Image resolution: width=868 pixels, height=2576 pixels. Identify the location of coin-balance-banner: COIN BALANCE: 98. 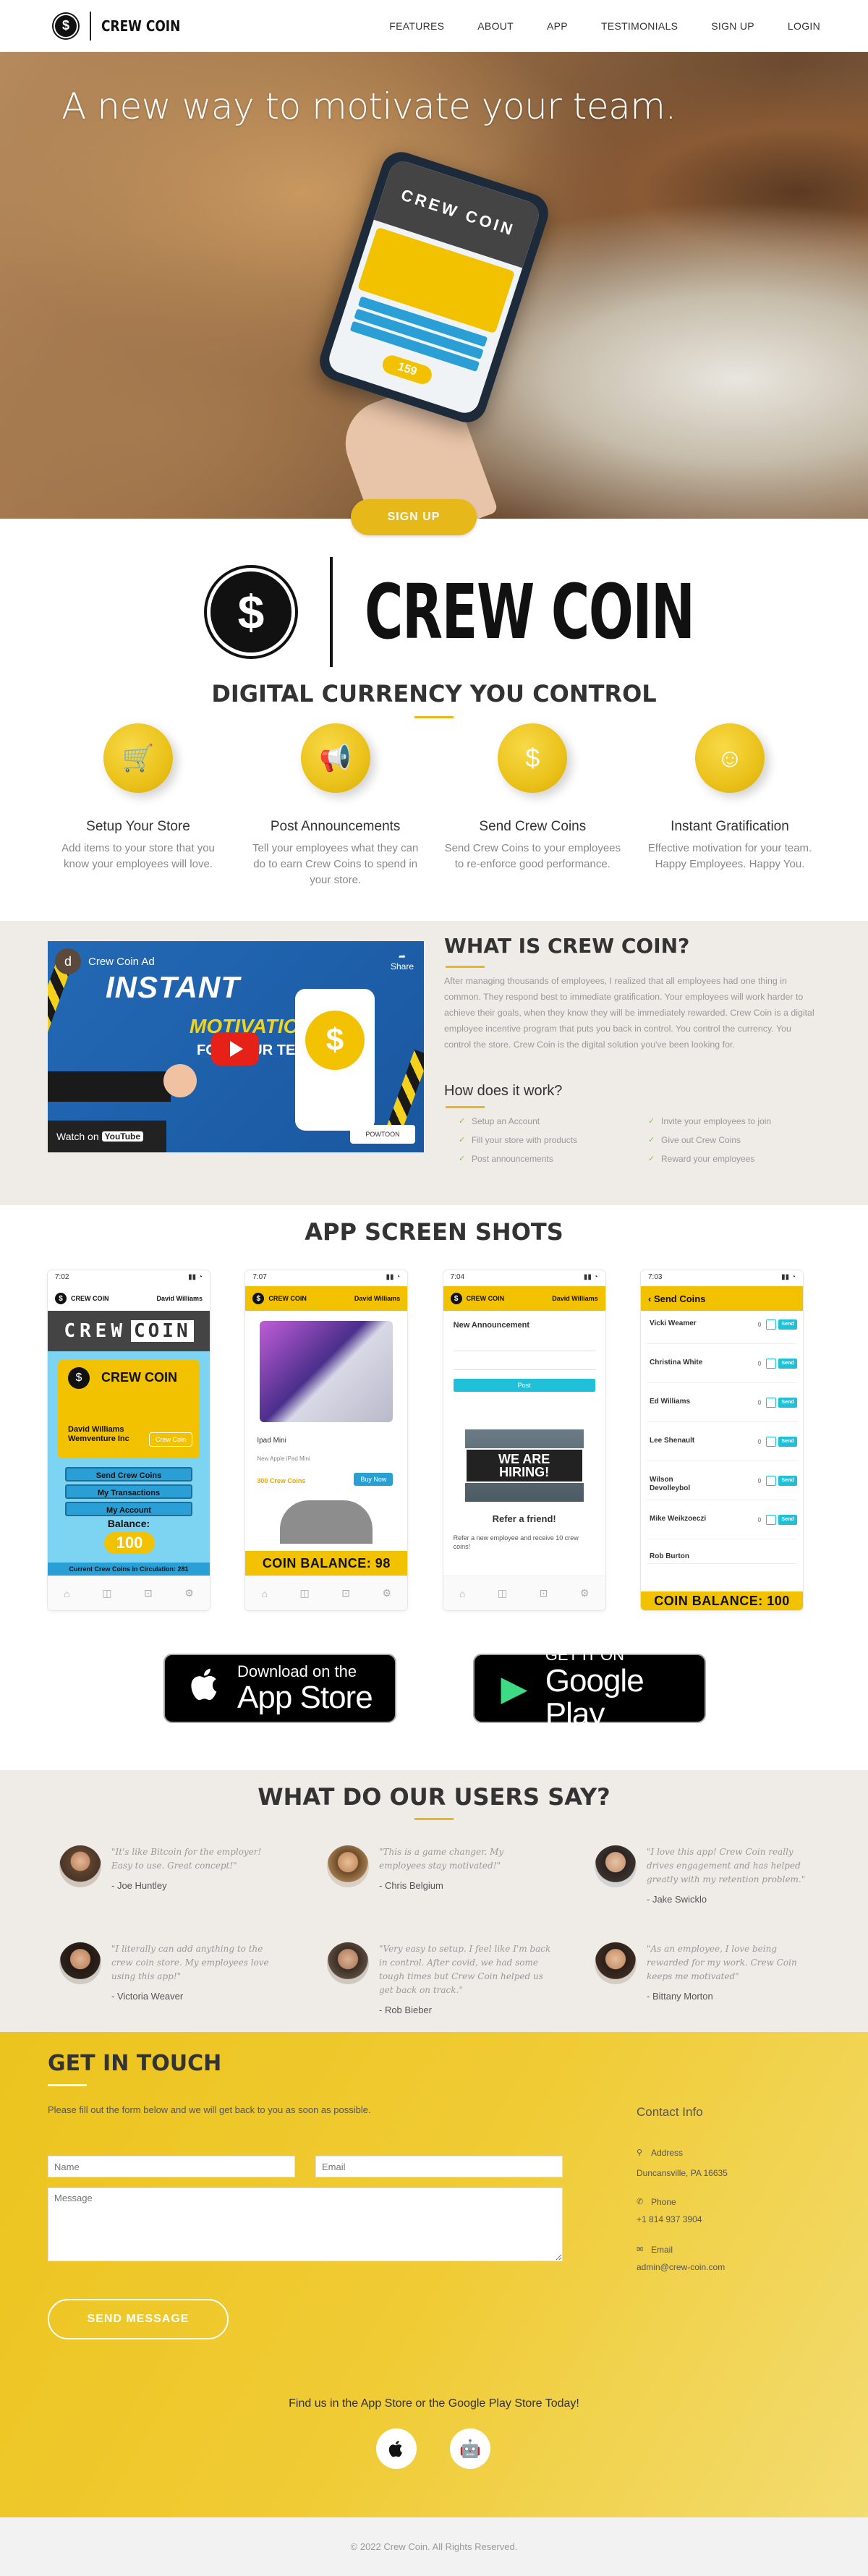
(327, 1563).